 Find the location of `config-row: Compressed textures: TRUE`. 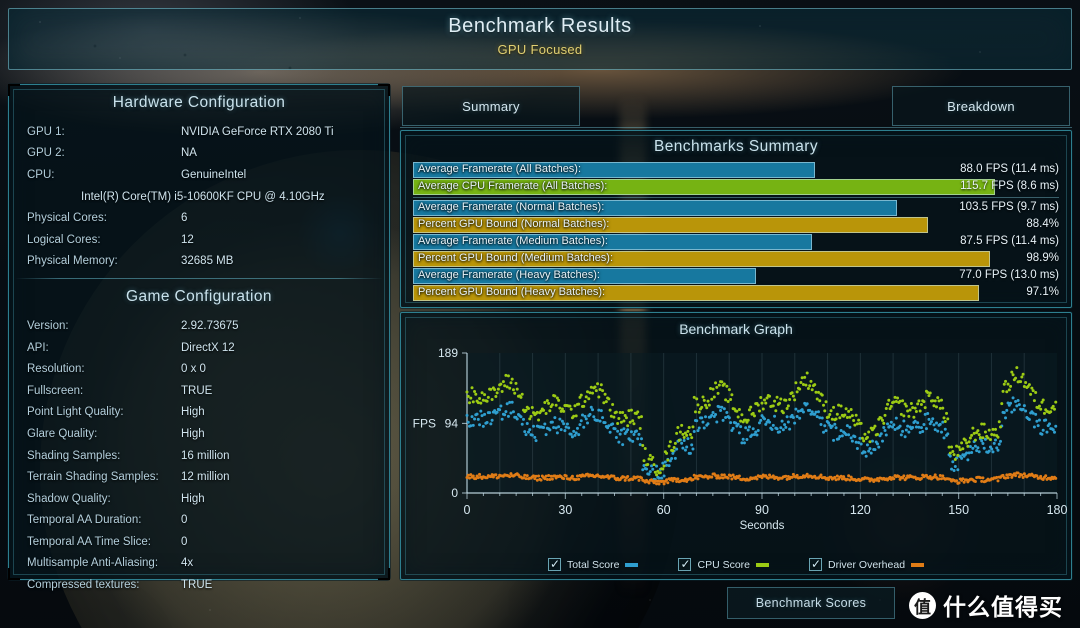

config-row: Compressed textures: TRUE is located at coordinates (199, 585).